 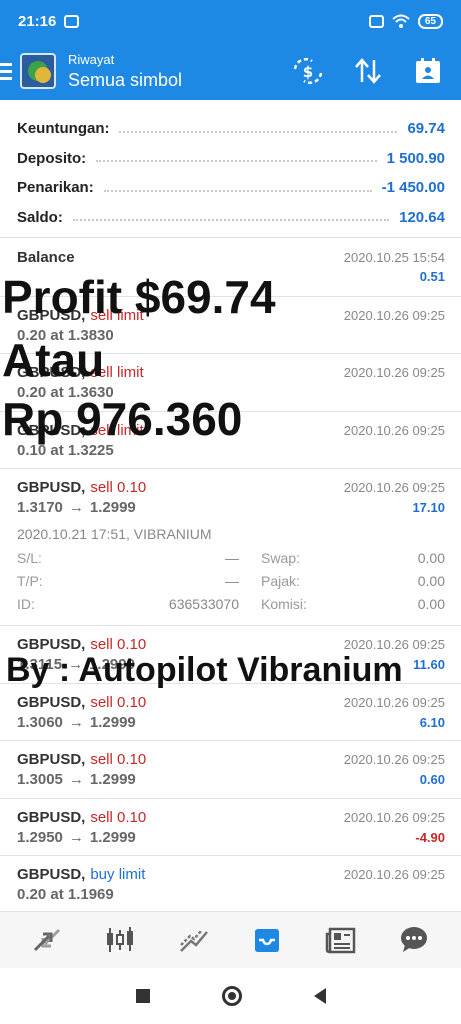 I want to click on summary-value: -1 450.00, so click(x=413, y=188).